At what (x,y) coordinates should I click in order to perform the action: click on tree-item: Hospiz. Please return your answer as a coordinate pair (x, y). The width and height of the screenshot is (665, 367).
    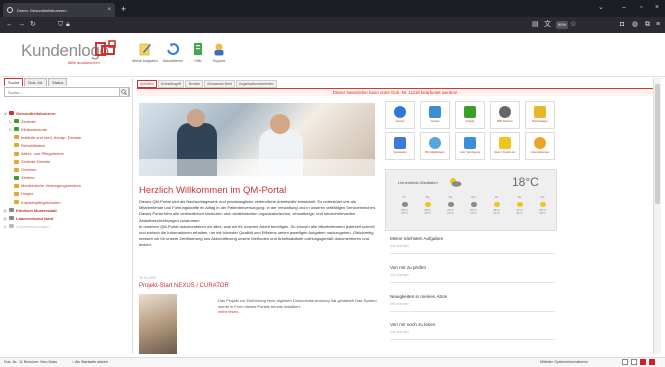
    Looking at the image, I should click on (67, 194).